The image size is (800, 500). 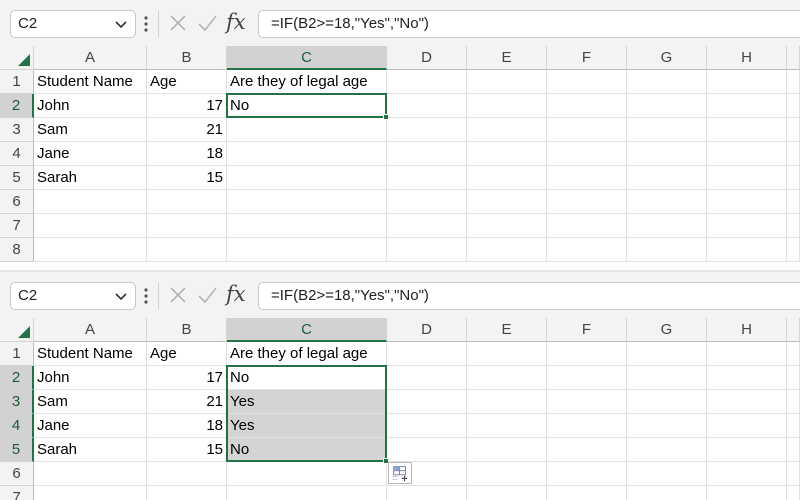 What do you see at coordinates (427, 226) in the screenshot?
I see `cell-d7` at bounding box center [427, 226].